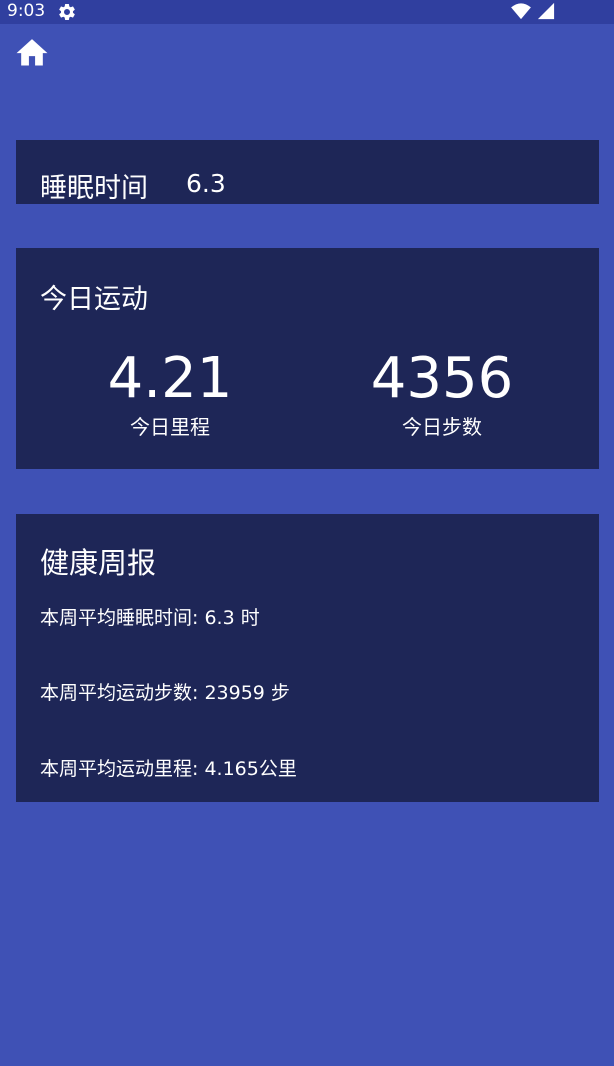 The image size is (614, 1066). I want to click on sleep-card: 睡眠时间 6.3, so click(307, 172).